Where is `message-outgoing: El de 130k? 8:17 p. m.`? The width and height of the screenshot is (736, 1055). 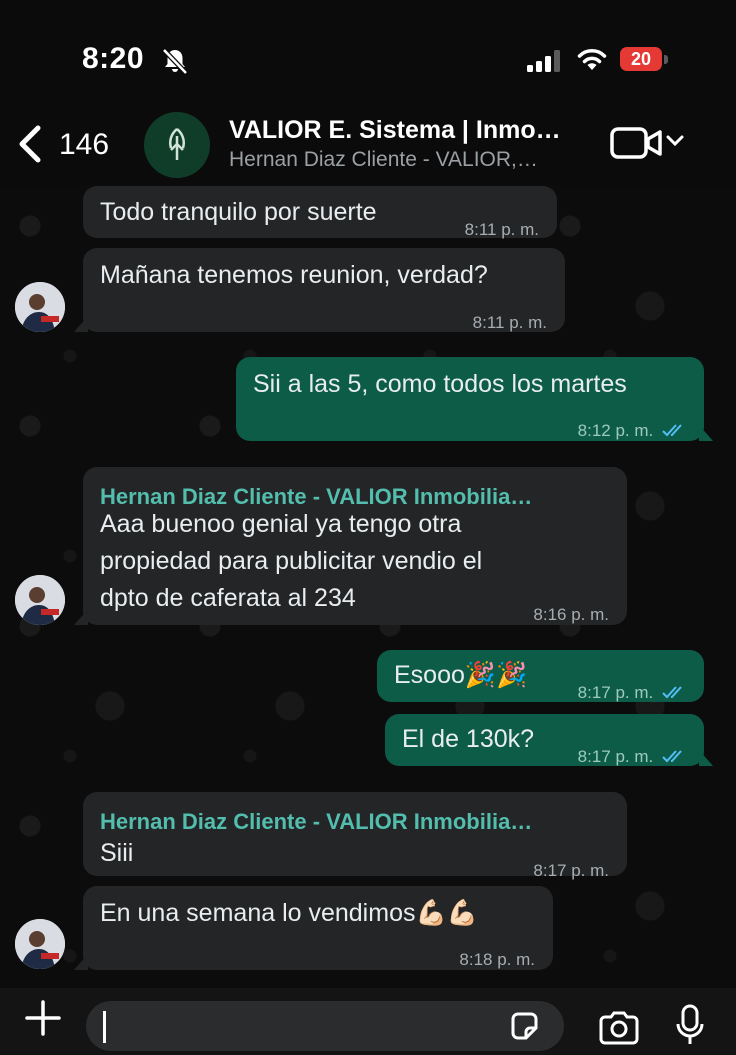 message-outgoing: El de 130k? 8:17 p. m. is located at coordinates (549, 740).